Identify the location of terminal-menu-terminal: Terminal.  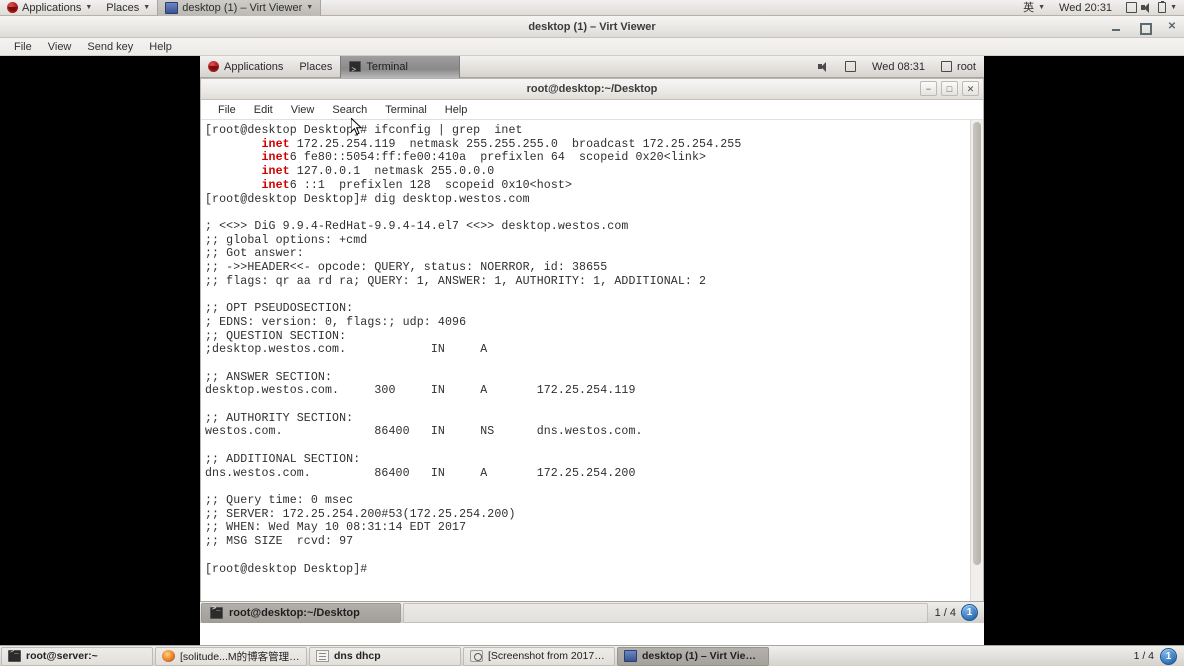
(406, 110).